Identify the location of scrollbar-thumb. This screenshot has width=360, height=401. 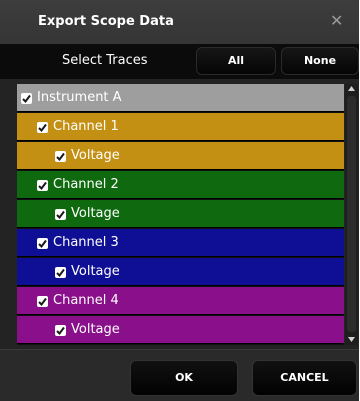
(351, 214).